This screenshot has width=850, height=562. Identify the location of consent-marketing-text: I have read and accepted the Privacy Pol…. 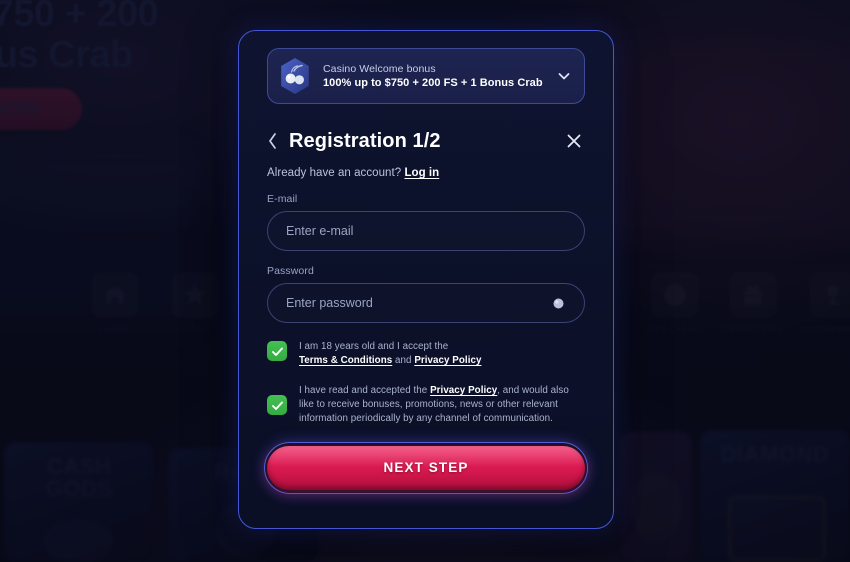
(442, 405).